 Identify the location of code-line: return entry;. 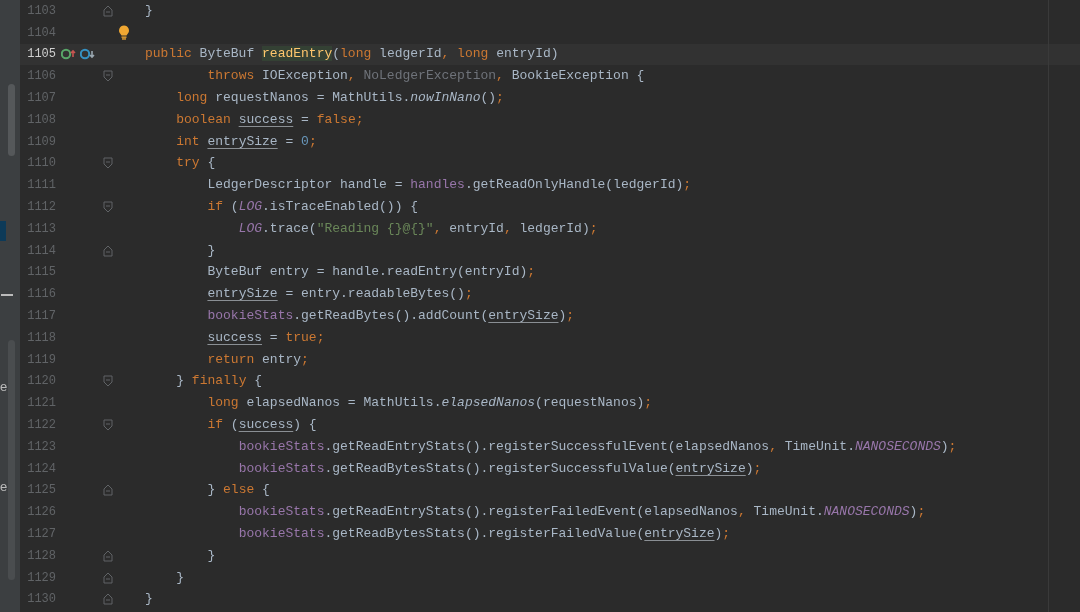
(257, 359).